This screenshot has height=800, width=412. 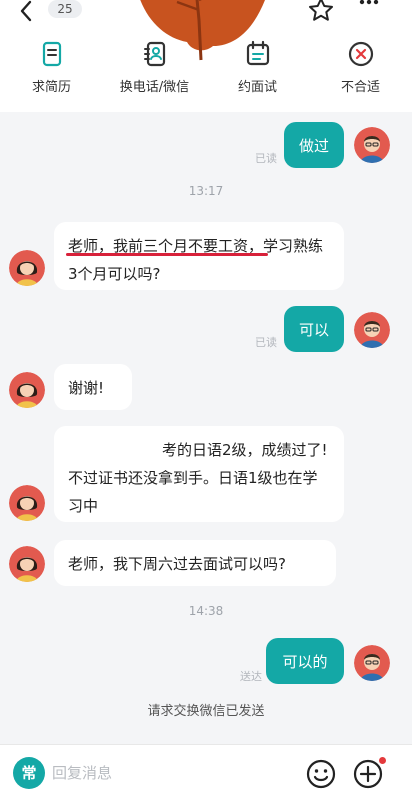 What do you see at coordinates (360, 71) in the screenshot?
I see `not-suitable-button: 不合适` at bounding box center [360, 71].